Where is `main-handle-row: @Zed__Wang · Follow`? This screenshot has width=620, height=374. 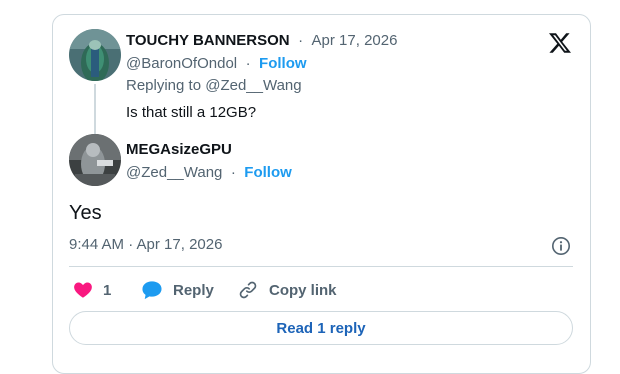 main-handle-row: @Zed__Wang · Follow is located at coordinates (209, 173).